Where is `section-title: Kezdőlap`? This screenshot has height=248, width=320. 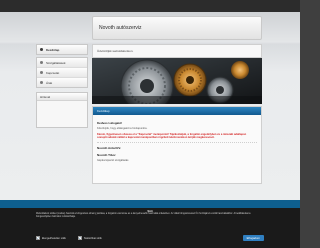
section-title: Kezdőlap is located at coordinates (177, 111).